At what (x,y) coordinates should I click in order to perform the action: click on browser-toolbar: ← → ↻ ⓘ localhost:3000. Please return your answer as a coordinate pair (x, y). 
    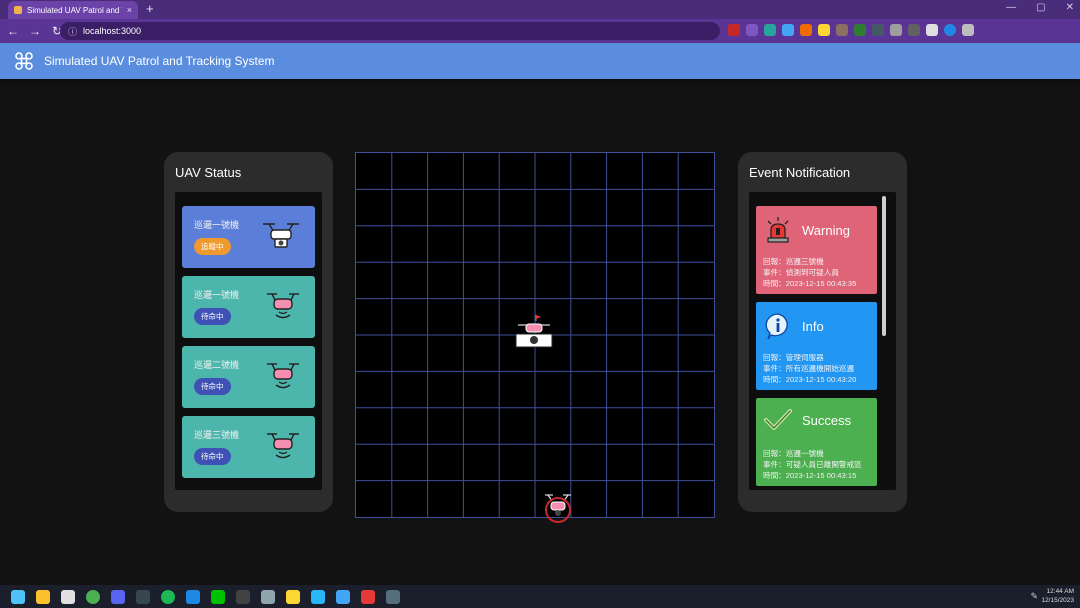
    Looking at the image, I should click on (540, 31).